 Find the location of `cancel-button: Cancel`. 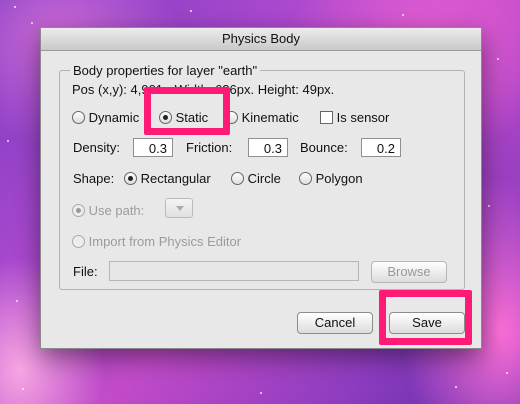

cancel-button: Cancel is located at coordinates (335, 323).